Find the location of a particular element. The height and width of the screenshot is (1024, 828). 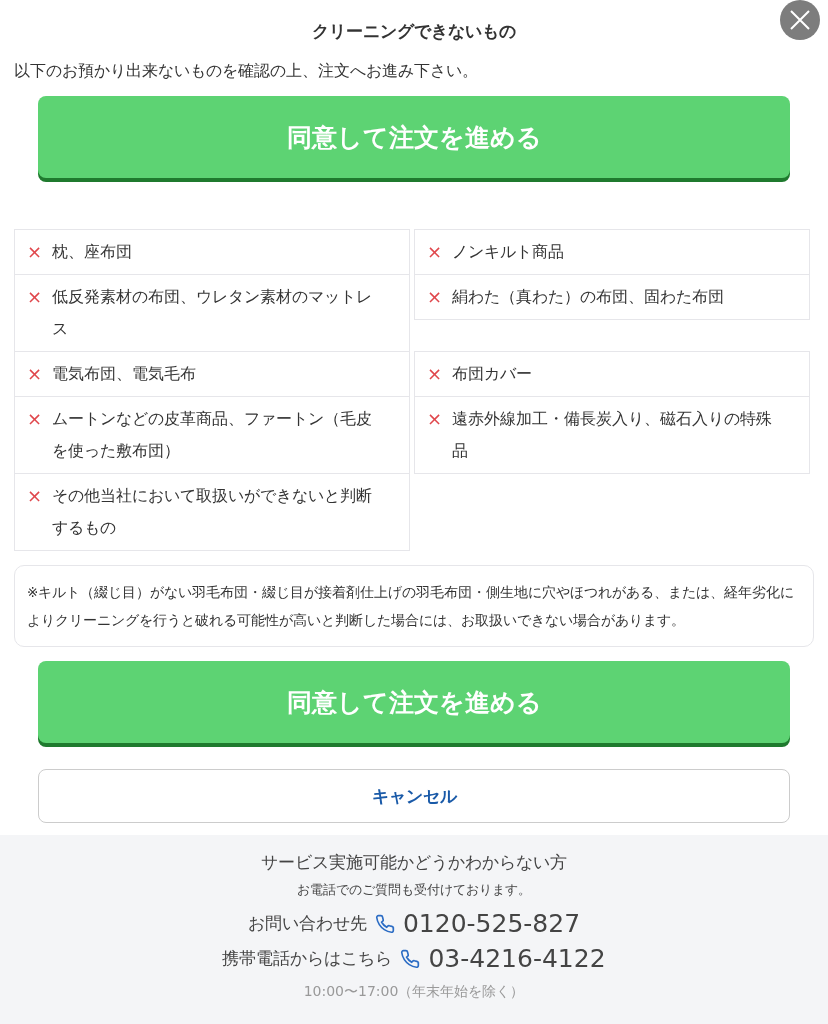

footer-subheading: お電話でのご質問も受付けております。 is located at coordinates (414, 890).